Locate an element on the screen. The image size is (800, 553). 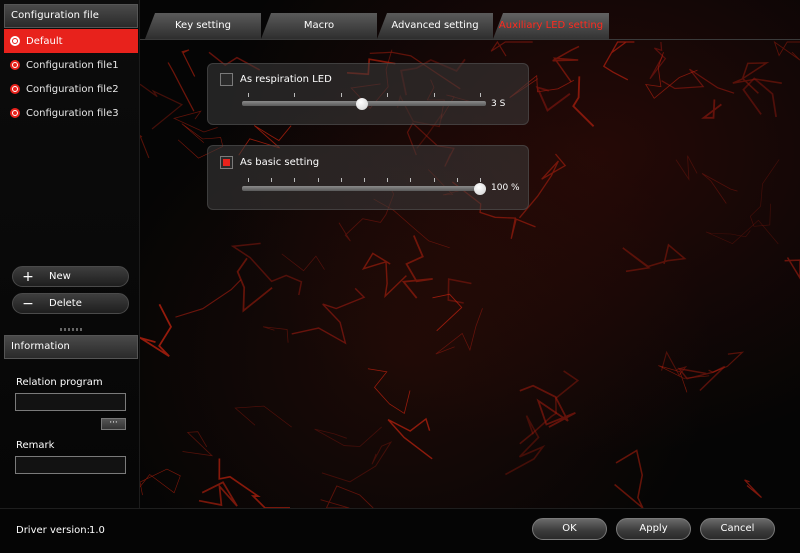
basic-setting-label: As basic setting is located at coordinates (280, 162).